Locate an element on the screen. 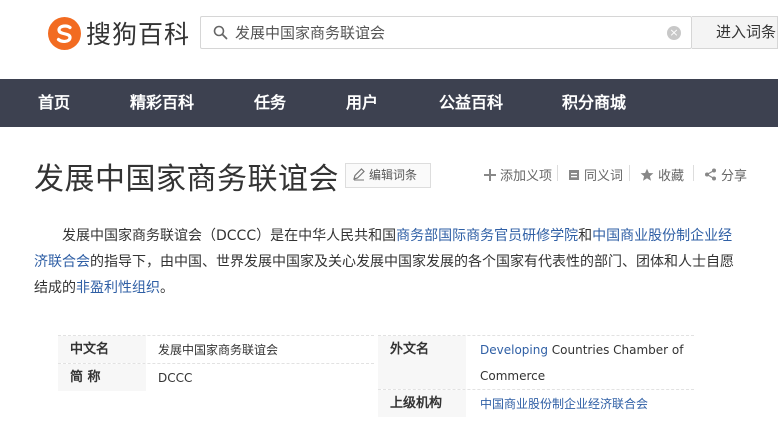 This screenshot has width=778, height=443. search-box: × is located at coordinates (446, 32).